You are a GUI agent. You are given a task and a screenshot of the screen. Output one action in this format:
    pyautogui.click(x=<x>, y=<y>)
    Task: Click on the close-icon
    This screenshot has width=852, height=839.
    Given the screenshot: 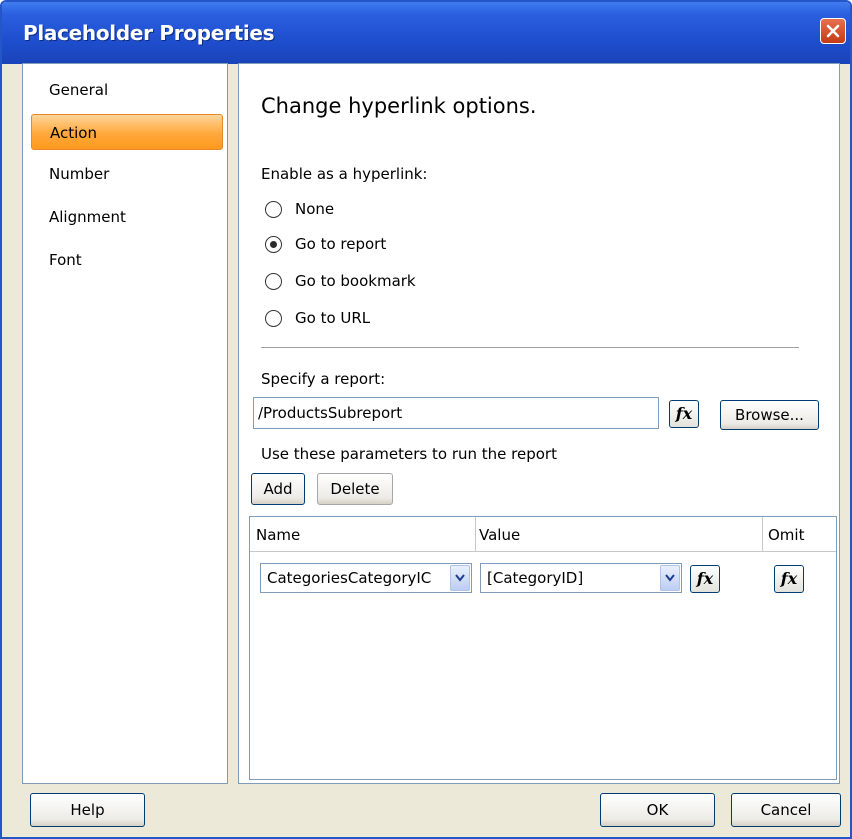 What is the action you would take?
    pyautogui.click(x=833, y=31)
    